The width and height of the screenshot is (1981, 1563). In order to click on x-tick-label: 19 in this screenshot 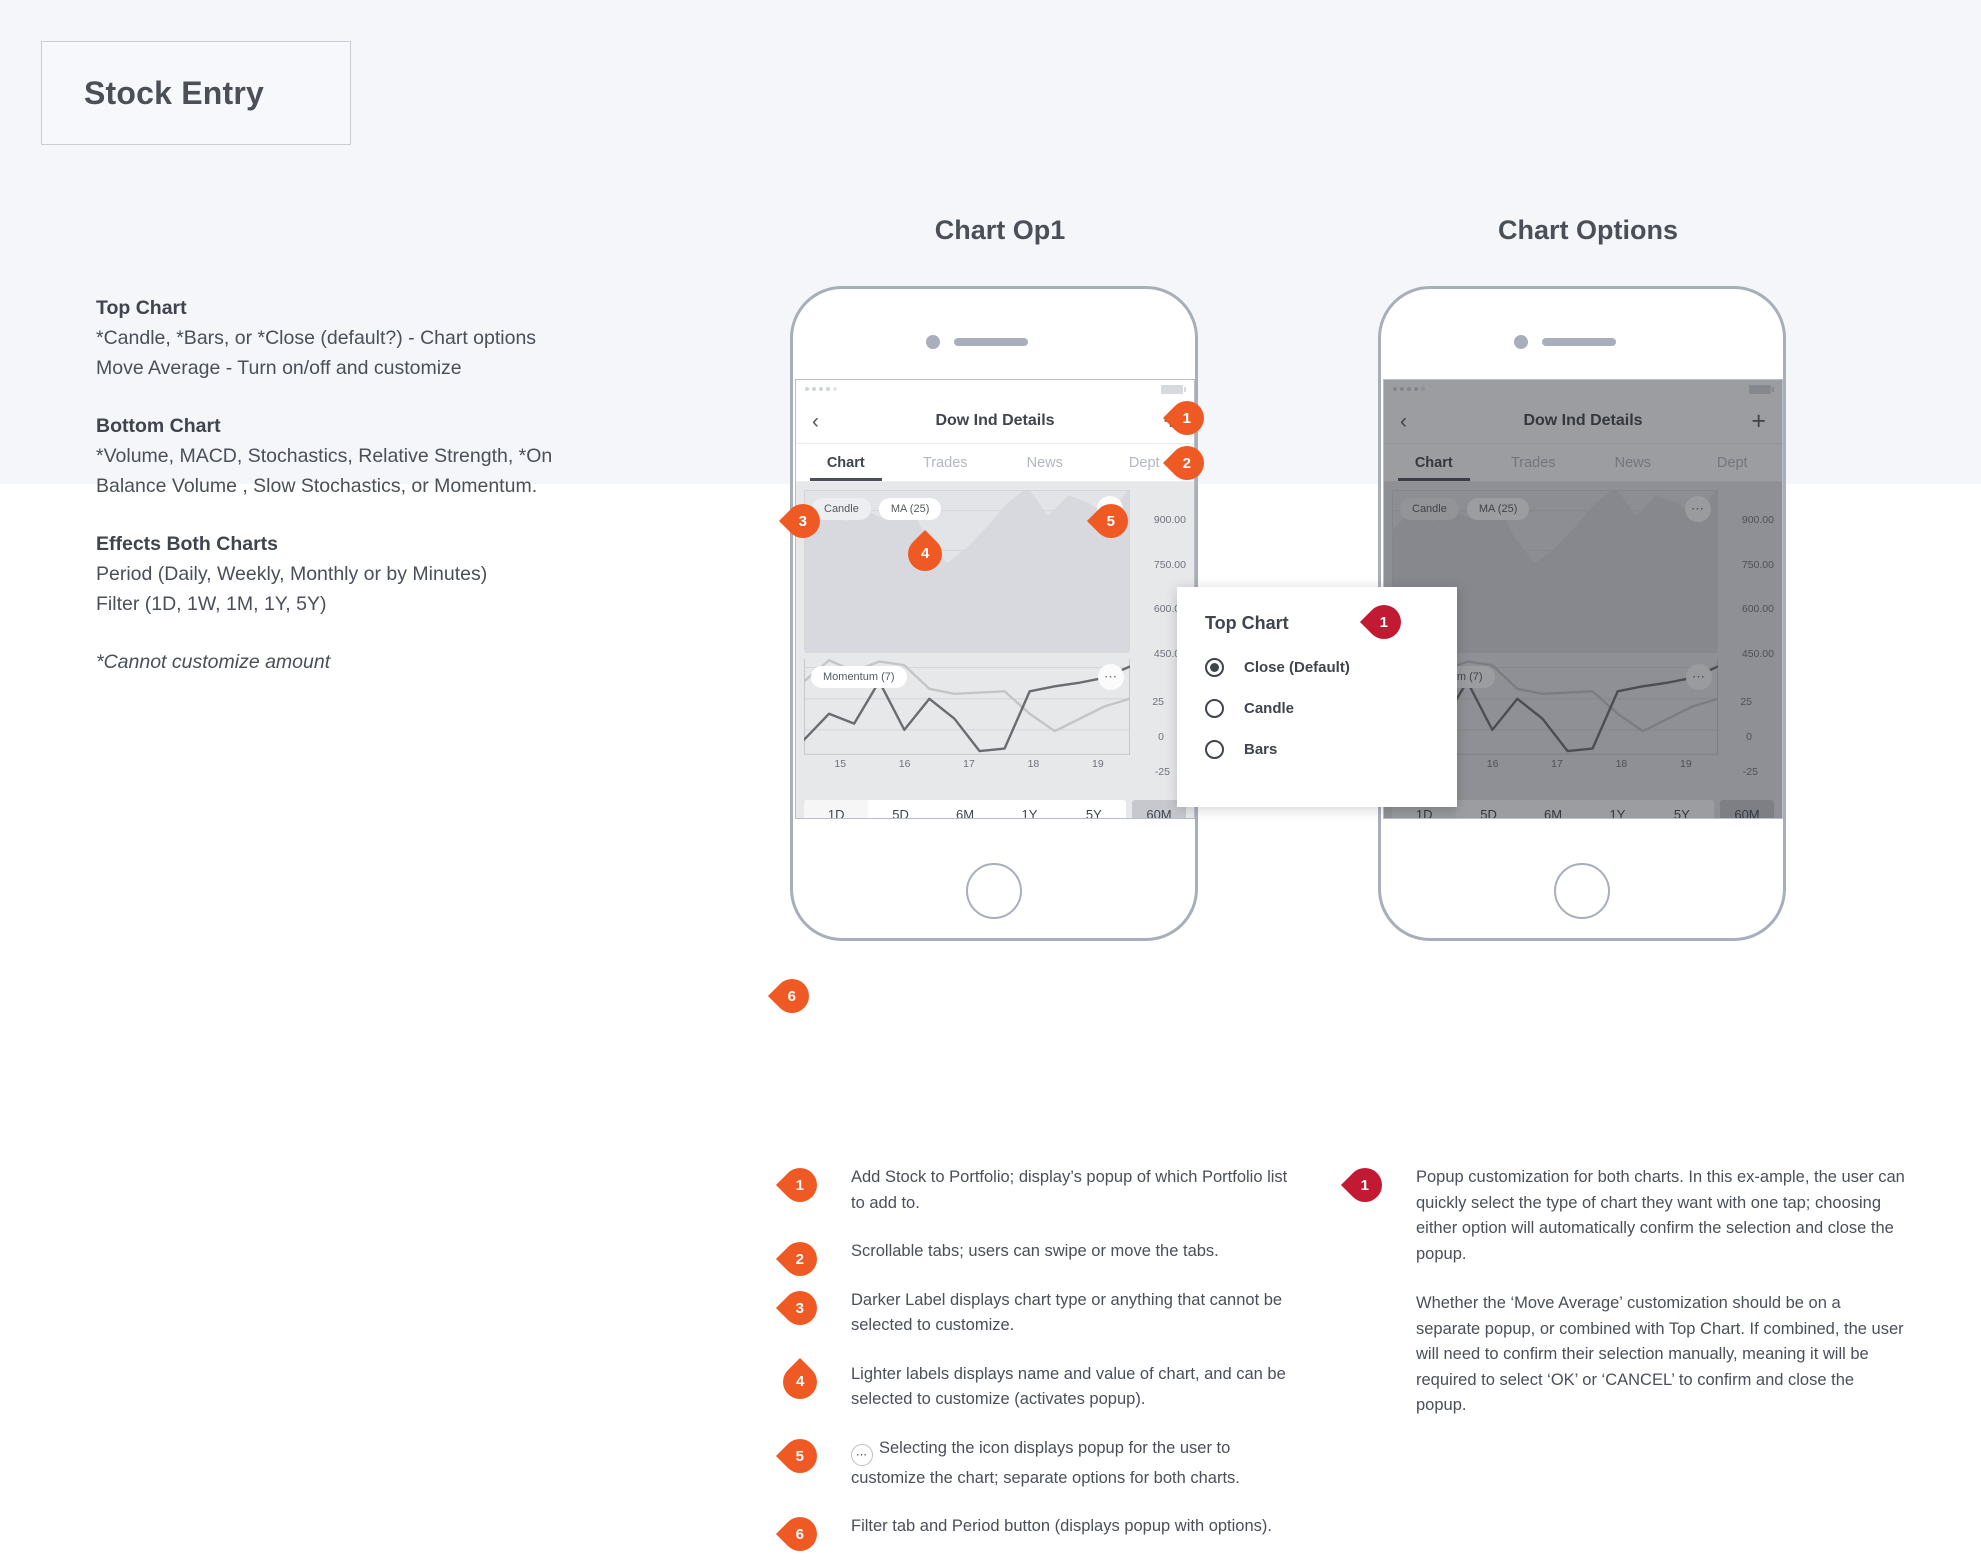, I will do `click(1685, 764)`.